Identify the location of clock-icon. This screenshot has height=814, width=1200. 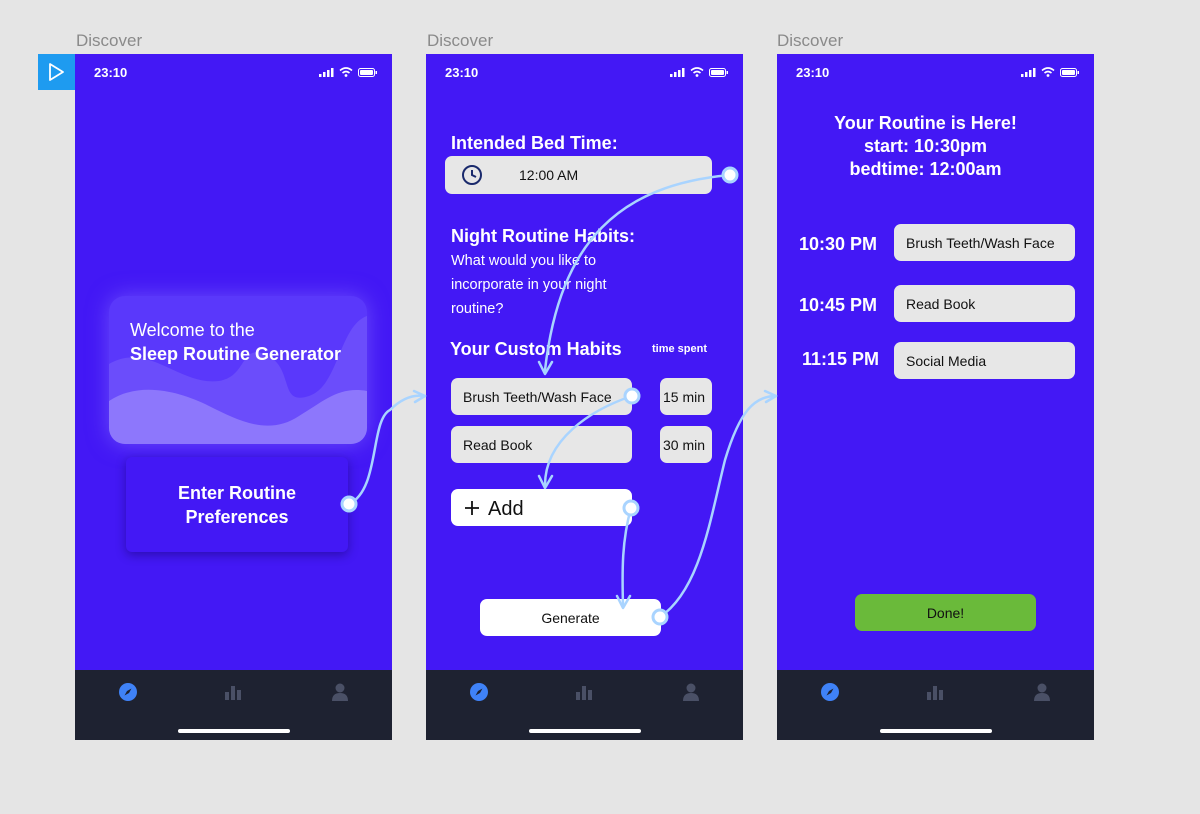
(472, 175).